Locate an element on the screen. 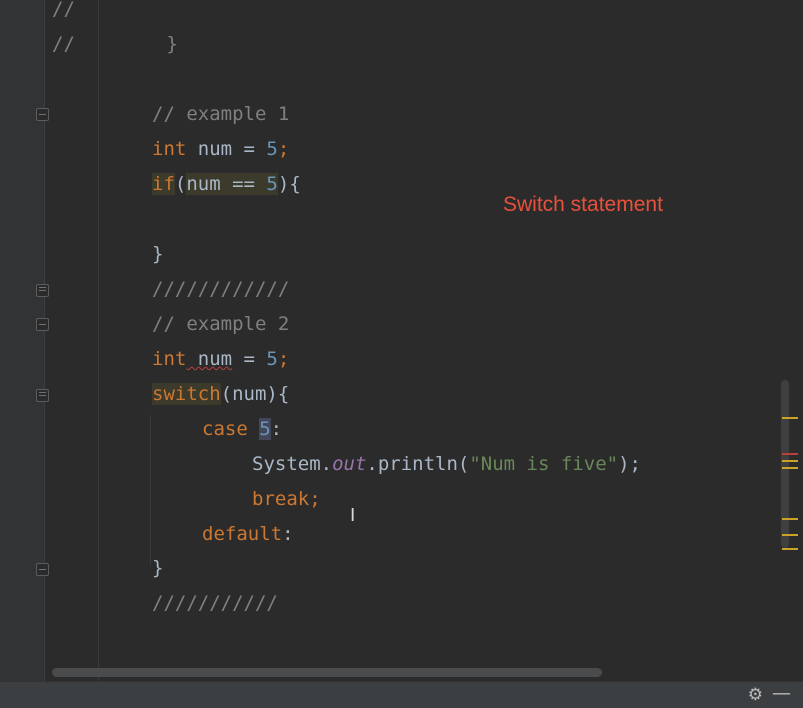 This screenshot has height=708, width=803. vertical-scrollbar is located at coordinates (785, 464).